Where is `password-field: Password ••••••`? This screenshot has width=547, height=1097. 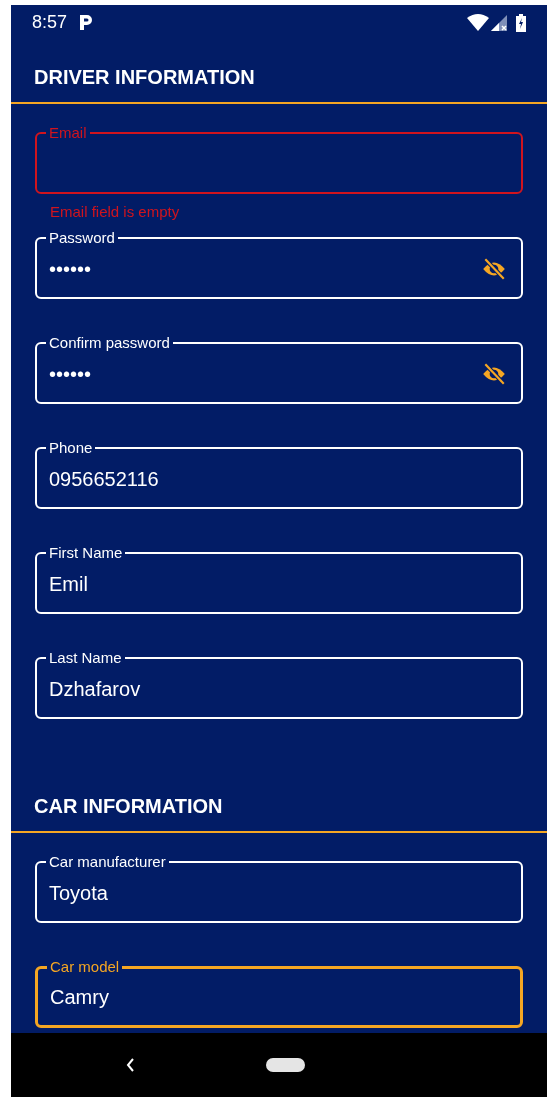
password-field: Password •••••• is located at coordinates (279, 264).